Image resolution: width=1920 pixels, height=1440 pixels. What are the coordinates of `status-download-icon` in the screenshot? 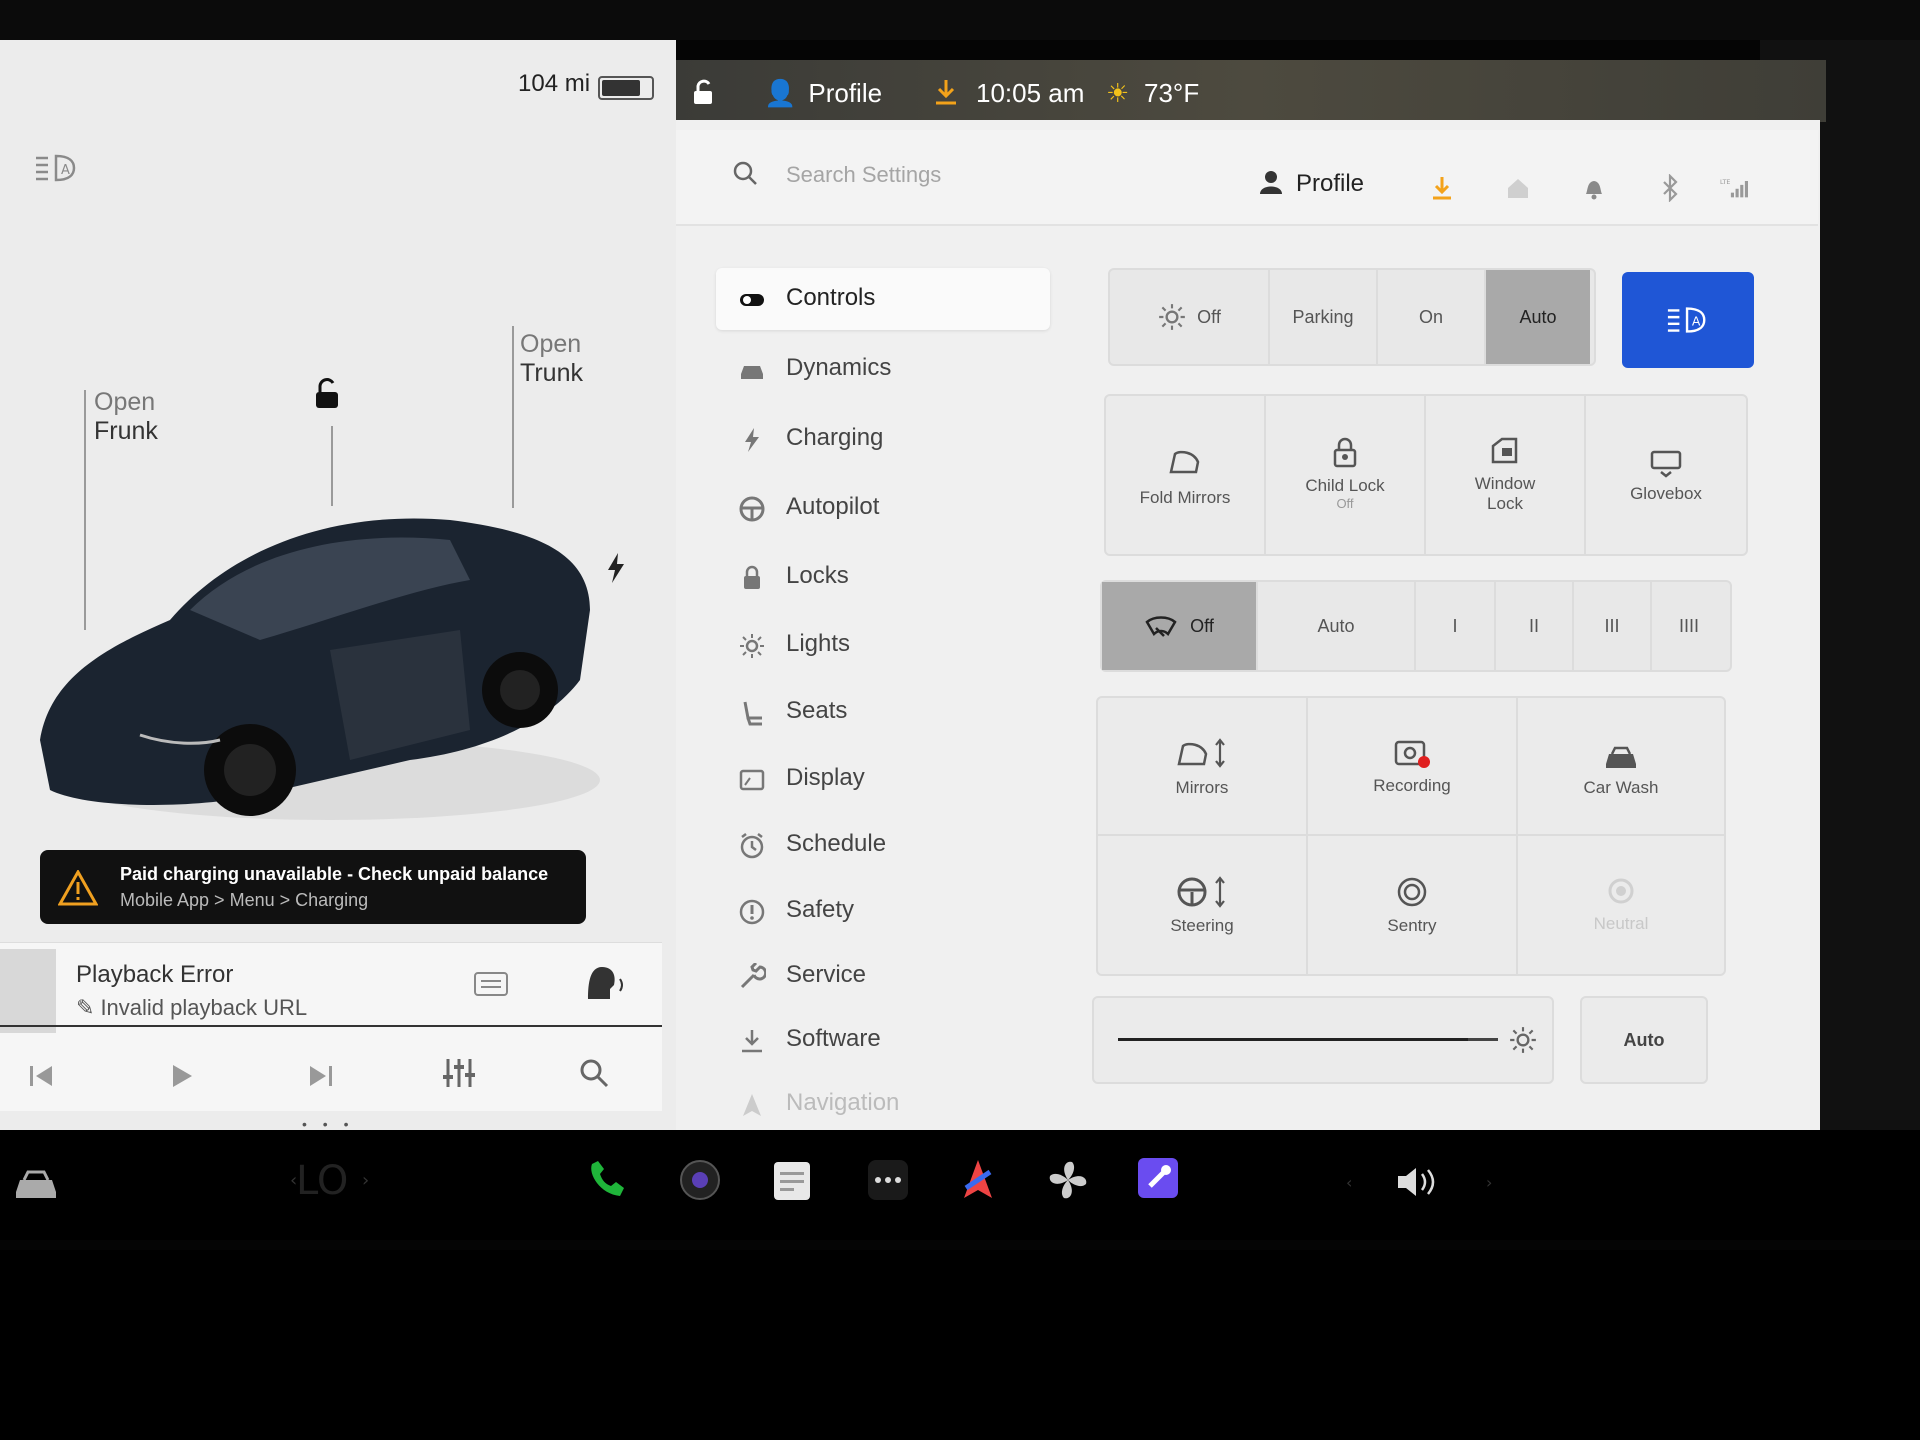 It's located at (946, 95).